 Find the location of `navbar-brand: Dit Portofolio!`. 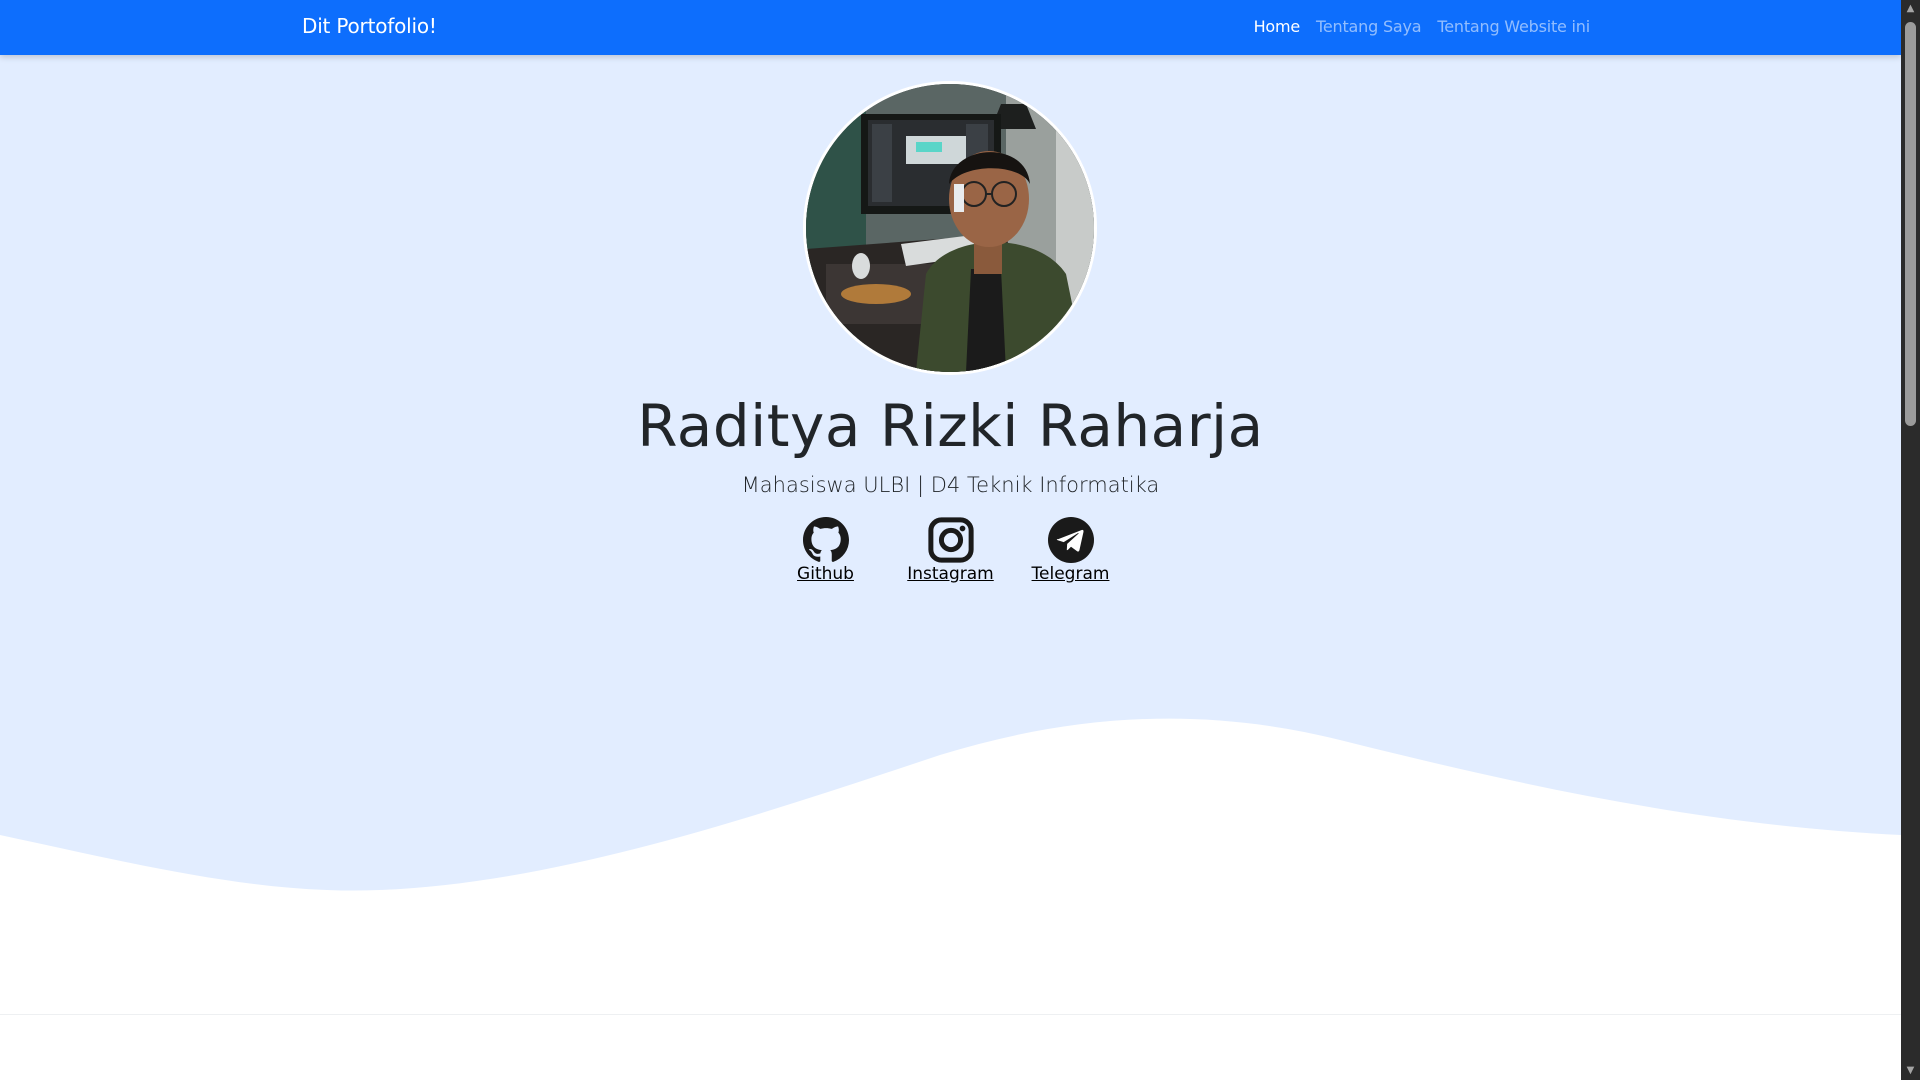

navbar-brand: Dit Portofolio! is located at coordinates (369, 26).